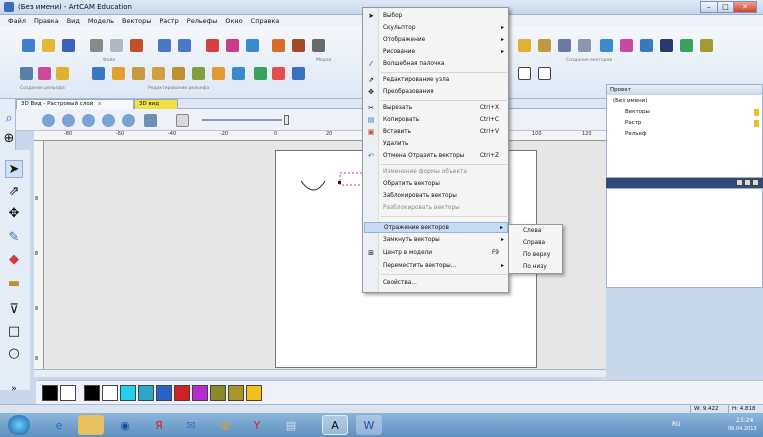 The image size is (763, 437). What do you see at coordinates (68, 45) in the screenshot?
I see `save-icon` at bounding box center [68, 45].